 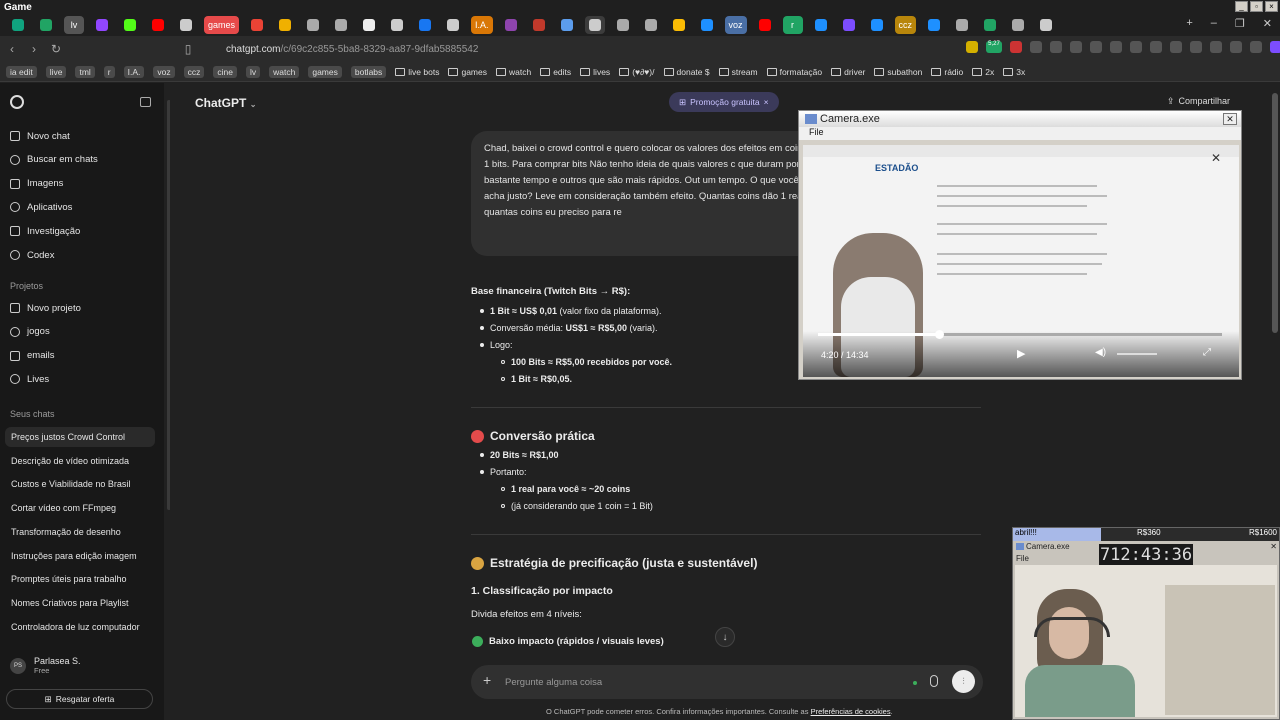 I want to click on bookmark-item: lv, so click(x=253, y=71).